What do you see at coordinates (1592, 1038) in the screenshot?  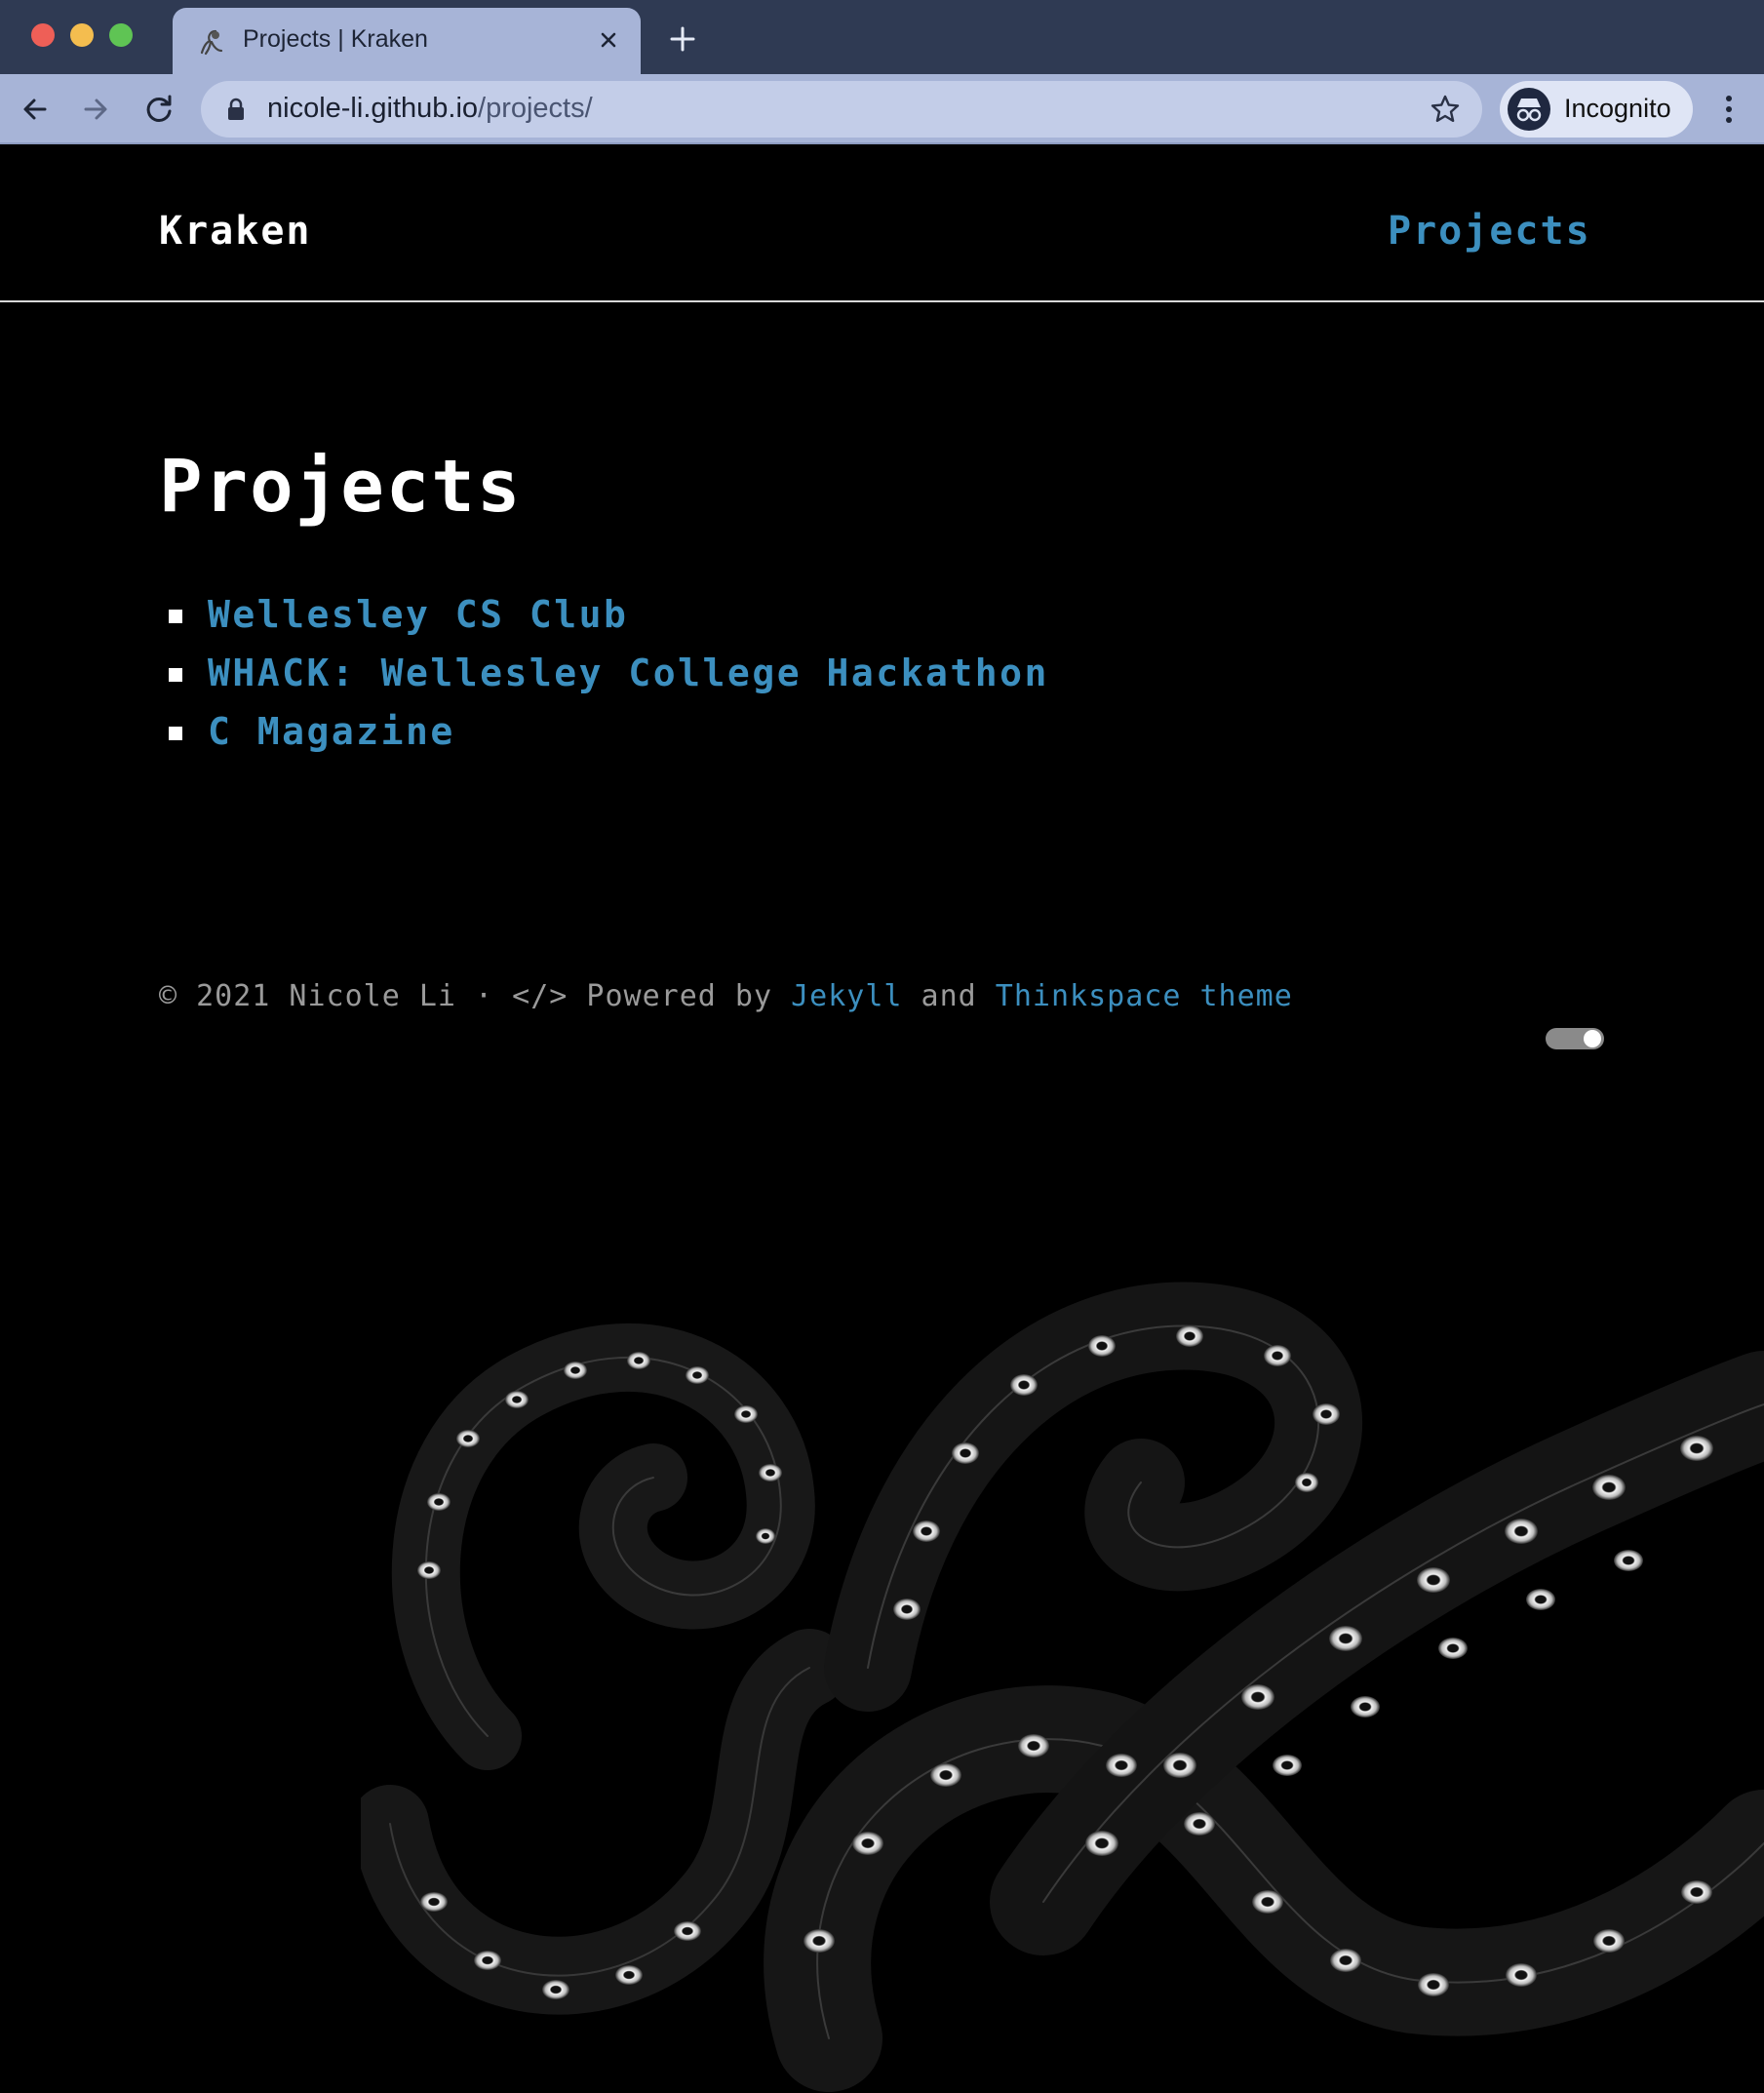 I see `toggle-knob` at bounding box center [1592, 1038].